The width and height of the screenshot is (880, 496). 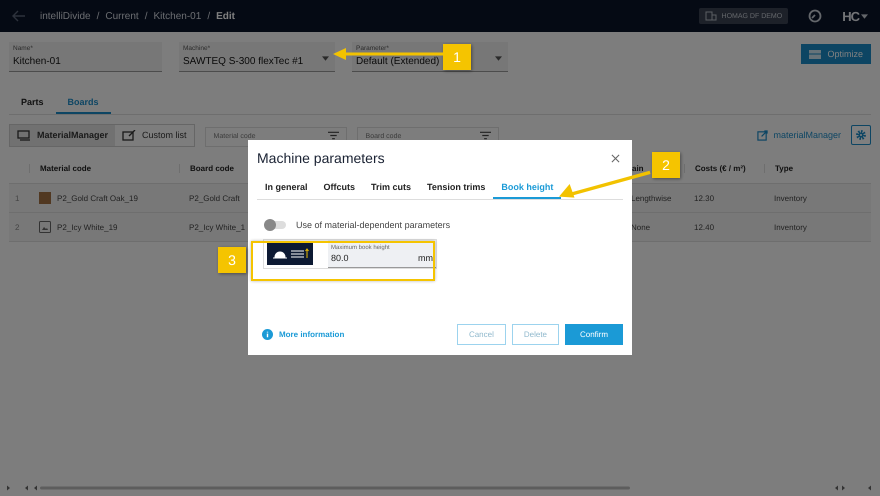 What do you see at coordinates (715, 168) in the screenshot?
I see `column-header: Costs (€ / m²)` at bounding box center [715, 168].